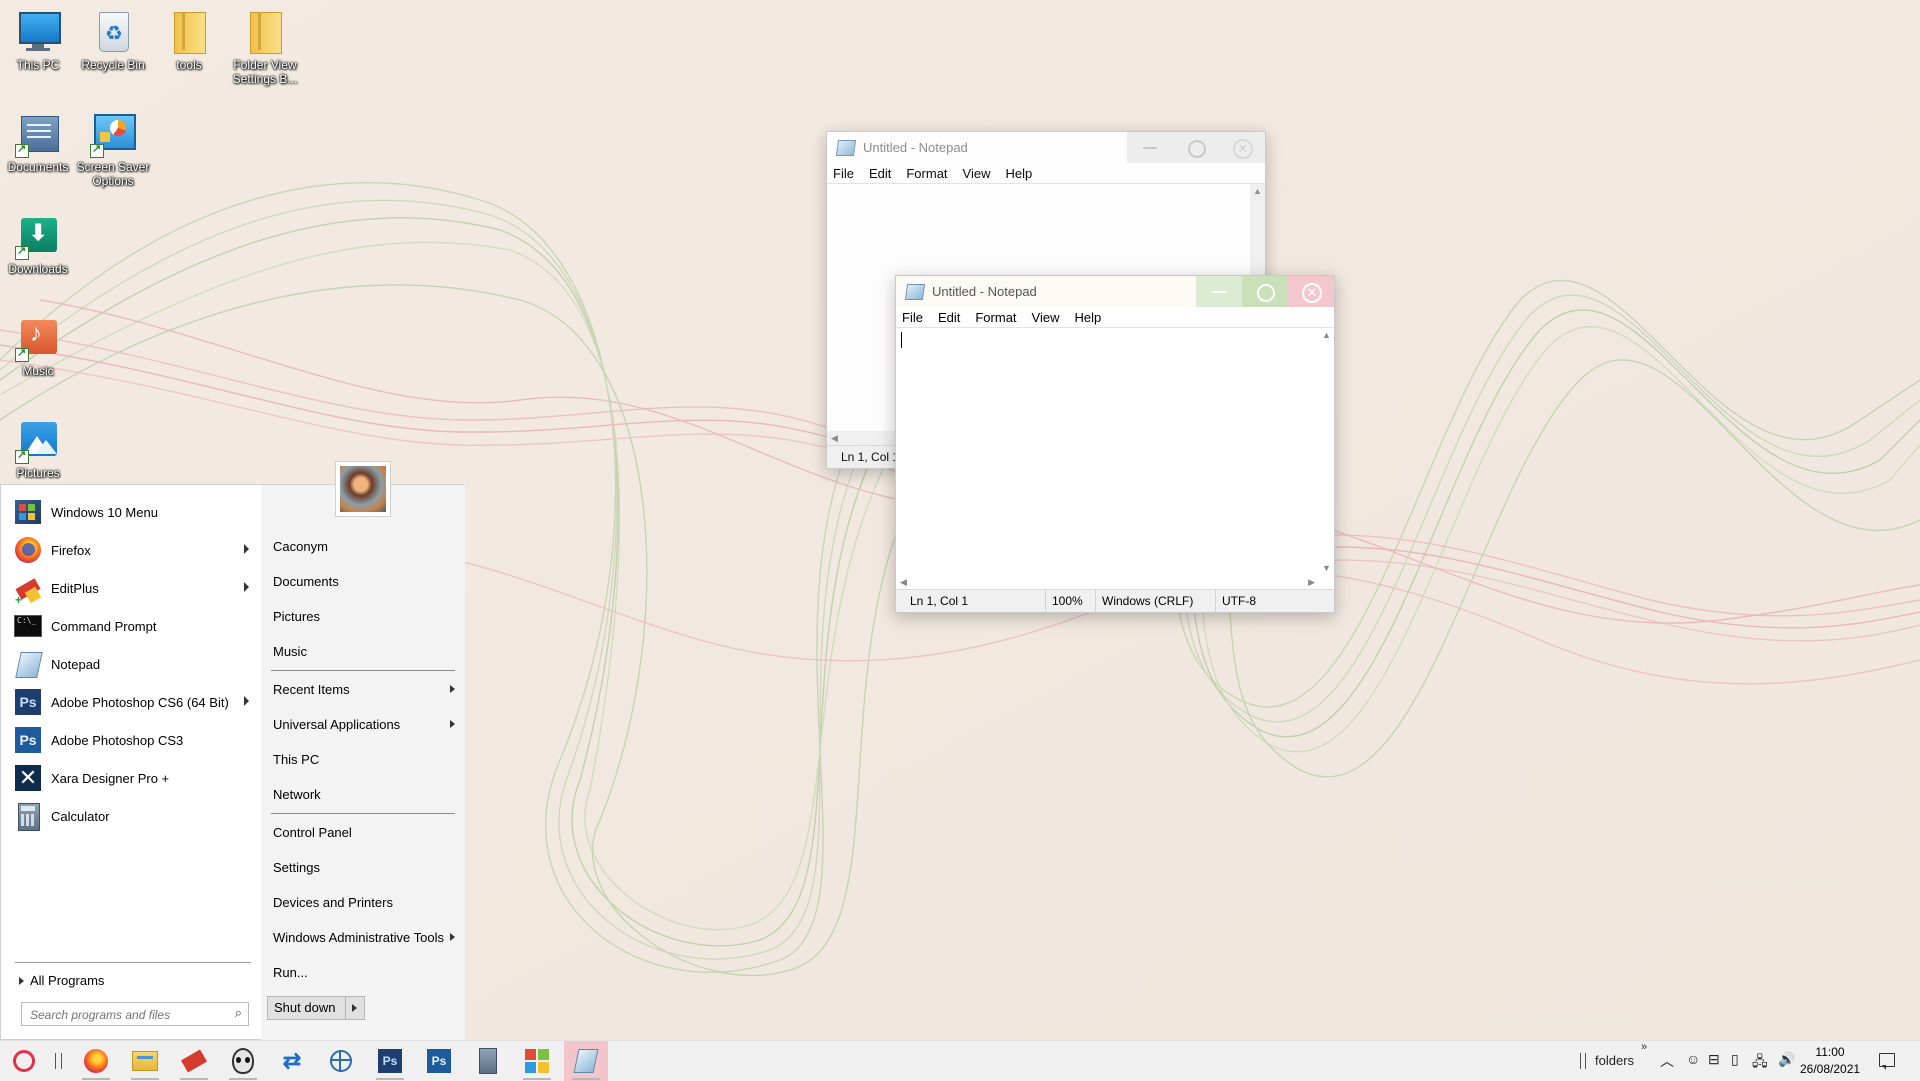 The width and height of the screenshot is (1920, 1081). Describe the element at coordinates (1886, 1061) in the screenshot. I see `notification-center-button` at that location.